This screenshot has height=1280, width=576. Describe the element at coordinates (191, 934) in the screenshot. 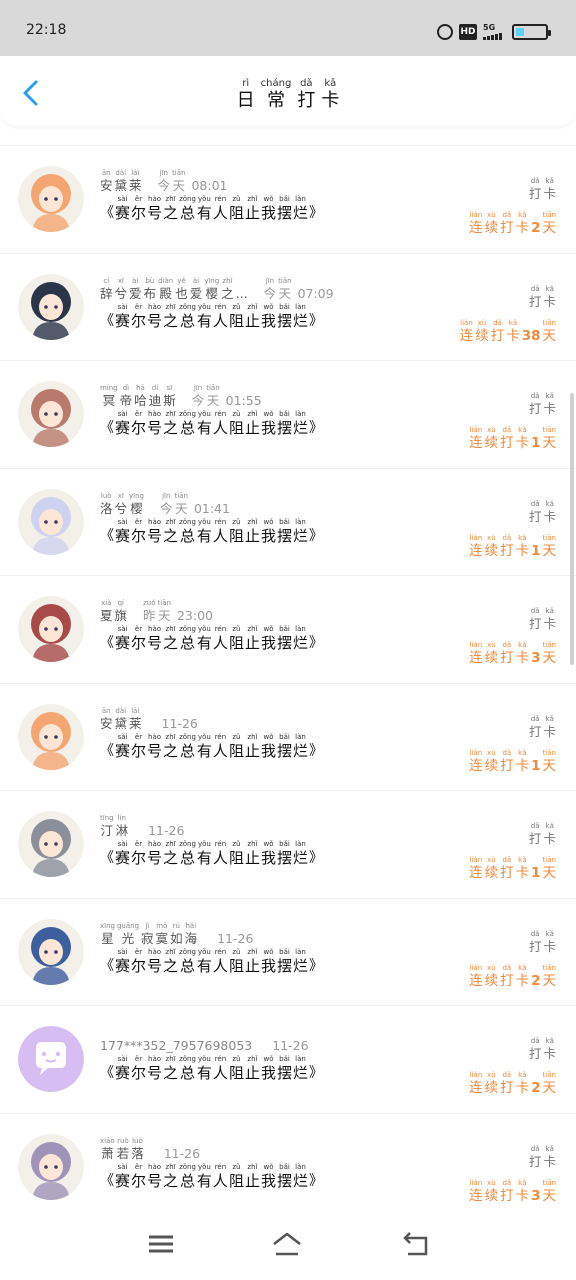

I see `name-char: hǎi 海` at that location.